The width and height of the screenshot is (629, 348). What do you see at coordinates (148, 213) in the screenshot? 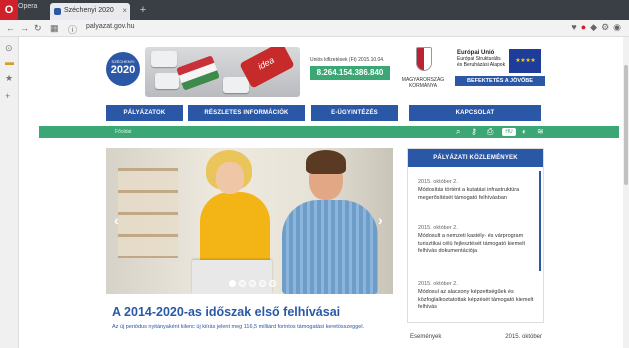
I see `bookshelf-image` at bounding box center [148, 213].